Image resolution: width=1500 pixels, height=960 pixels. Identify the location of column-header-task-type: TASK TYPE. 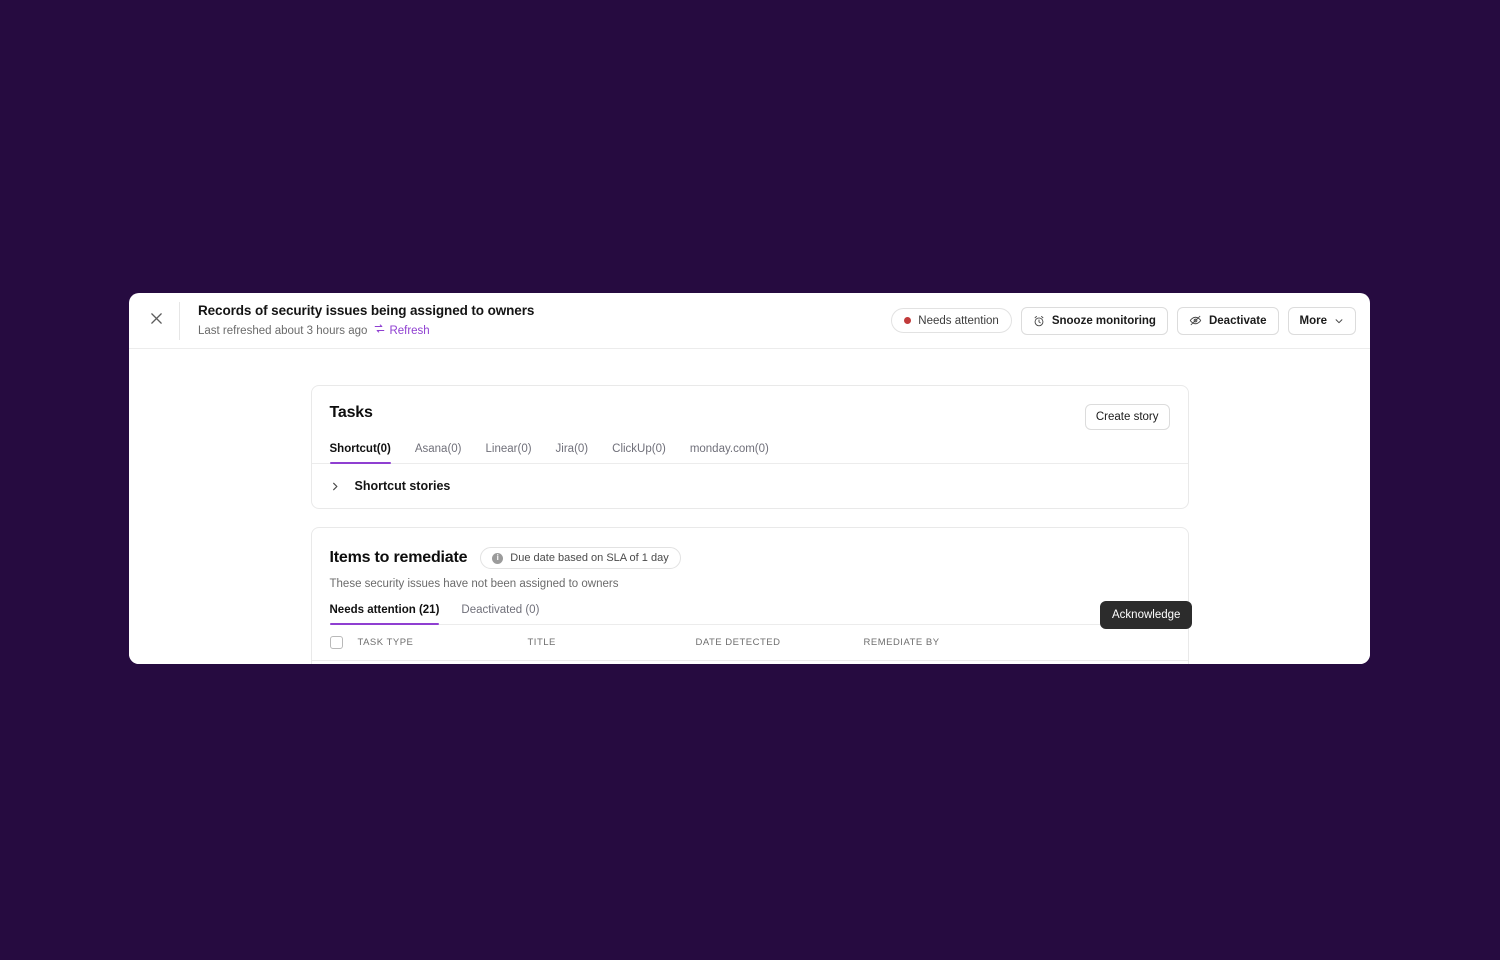
(442, 643).